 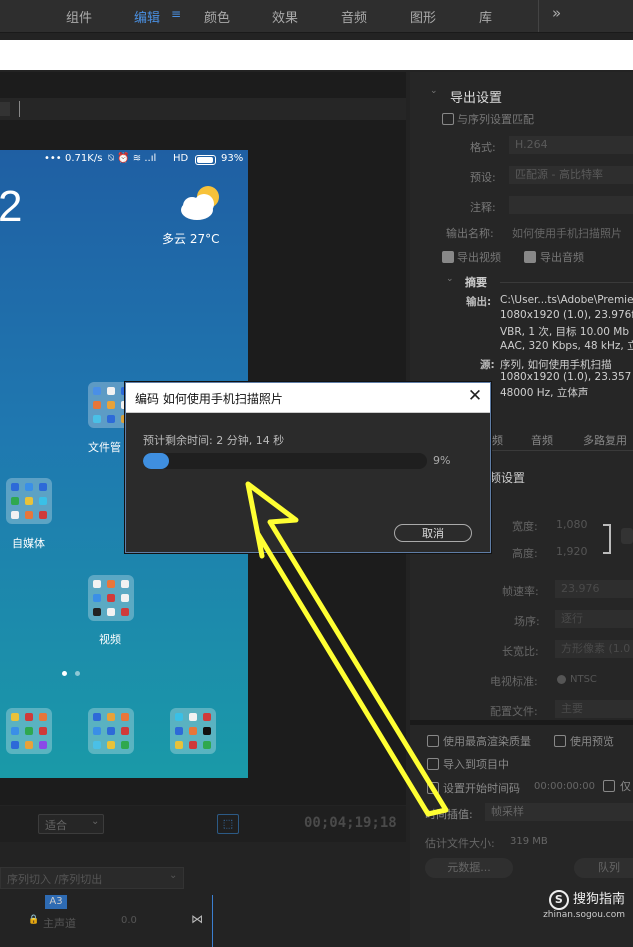 What do you see at coordinates (566, 282) in the screenshot?
I see `summary-divider` at bounding box center [566, 282].